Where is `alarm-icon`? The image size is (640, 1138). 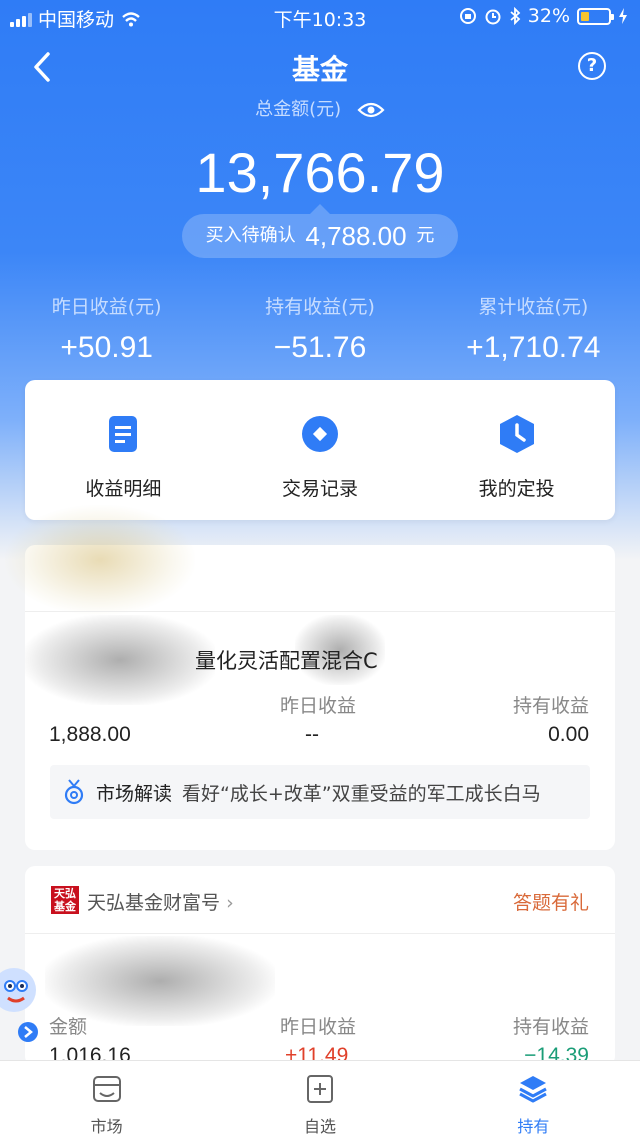 alarm-icon is located at coordinates (493, 17).